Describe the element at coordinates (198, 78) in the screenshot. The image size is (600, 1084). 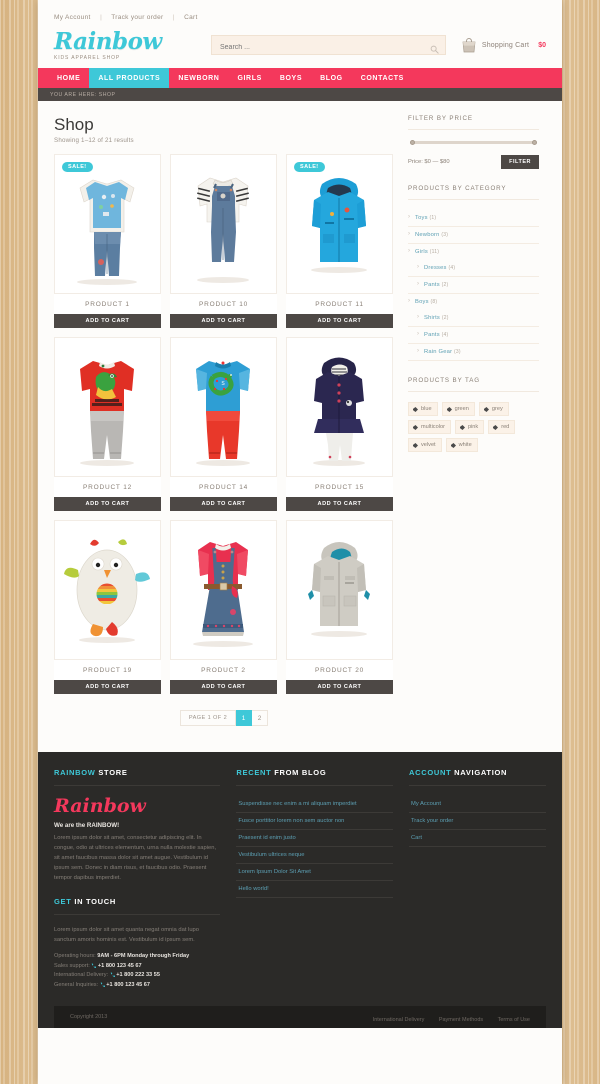
I see `nav-item-newborn: NEWBORN` at that location.